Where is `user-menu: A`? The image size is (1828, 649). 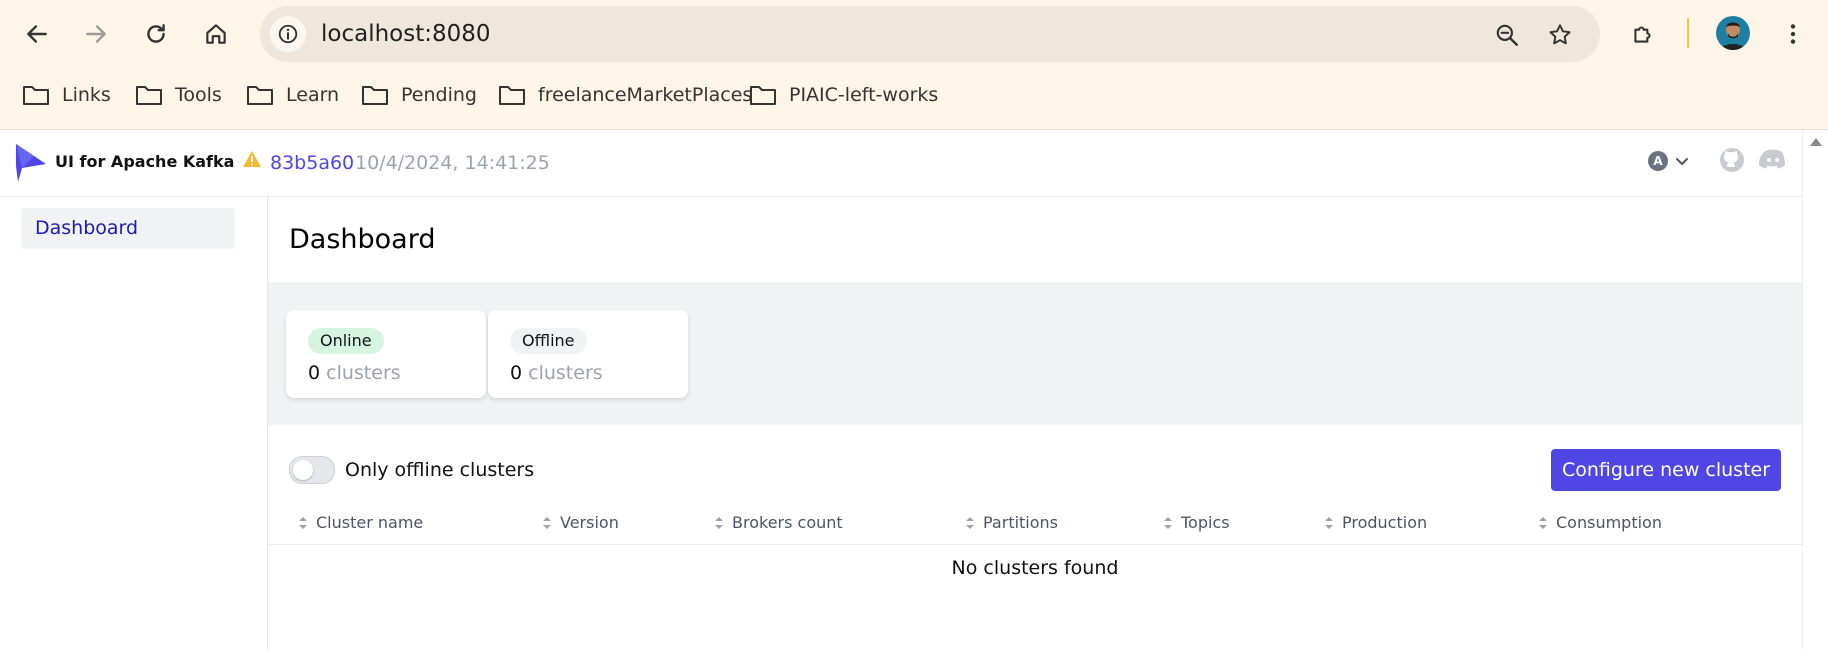
user-menu: A is located at coordinates (1669, 161).